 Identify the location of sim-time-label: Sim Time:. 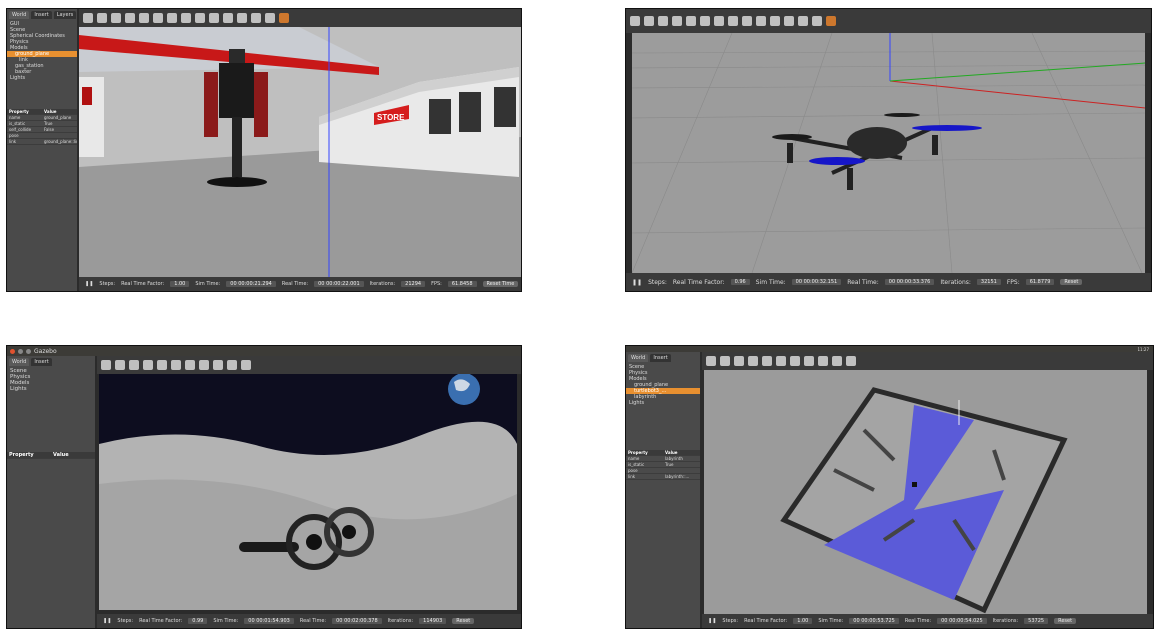
(831, 621).